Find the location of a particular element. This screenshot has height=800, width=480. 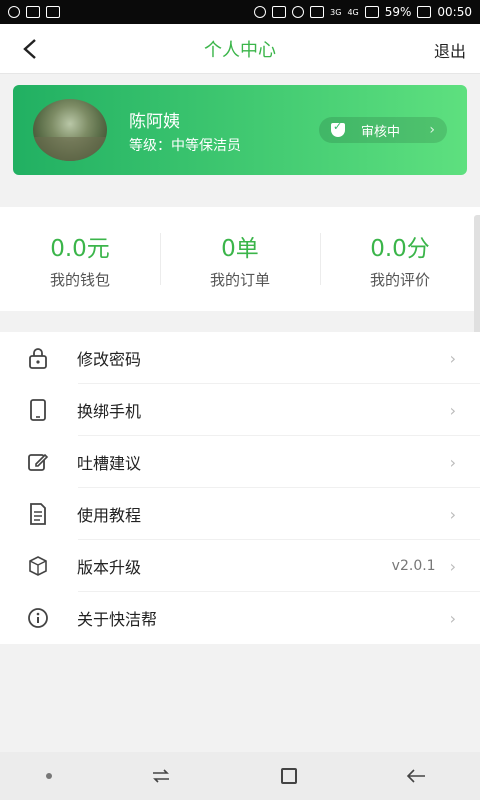

nfc-icon is located at coordinates (279, 12).